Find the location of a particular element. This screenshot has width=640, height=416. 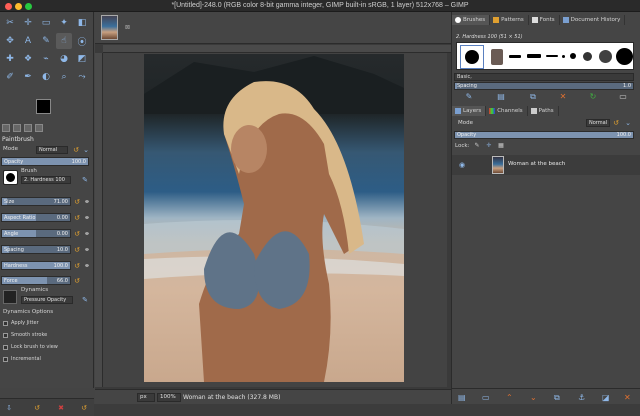

link-spacing-icon: ⚭ is located at coordinates (87, 250).